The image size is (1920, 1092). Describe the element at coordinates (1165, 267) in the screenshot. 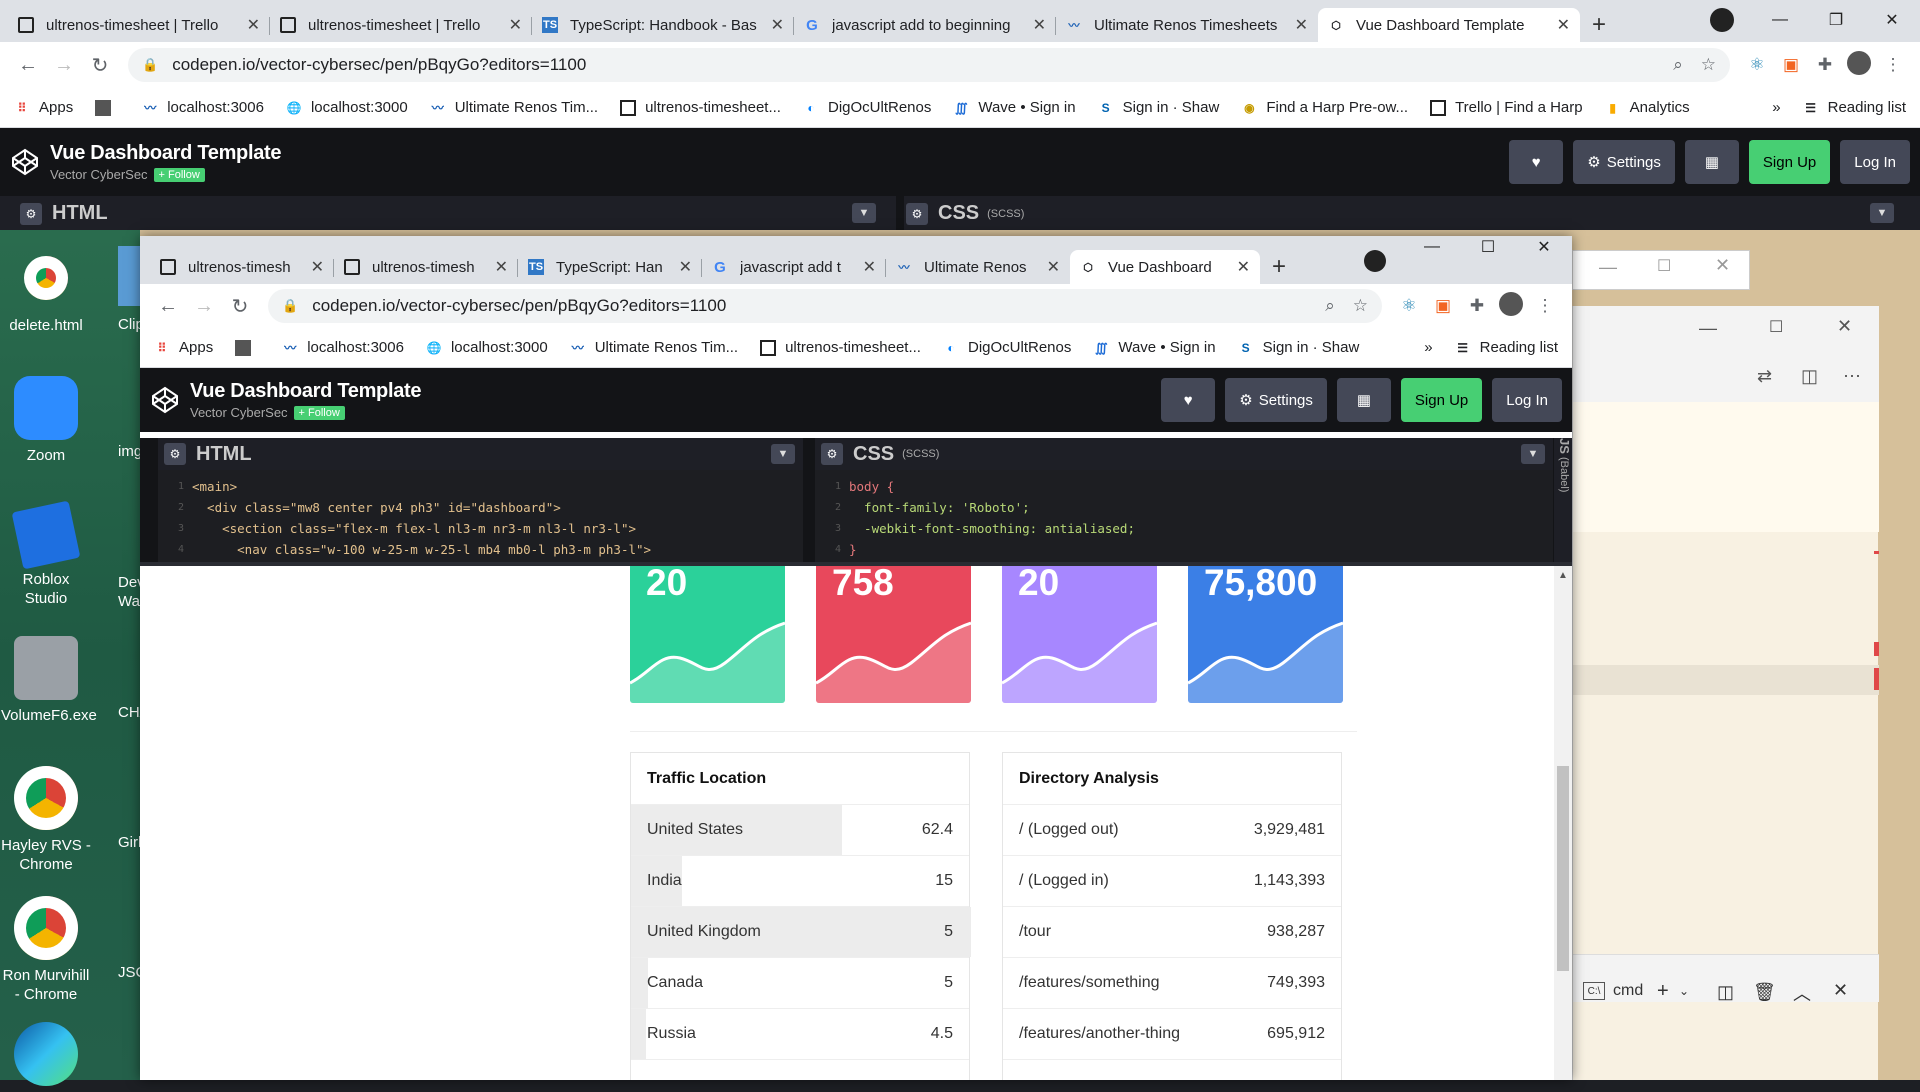

I see `inner-tab-6: ⬡ Vue Dashboard ✕` at that location.